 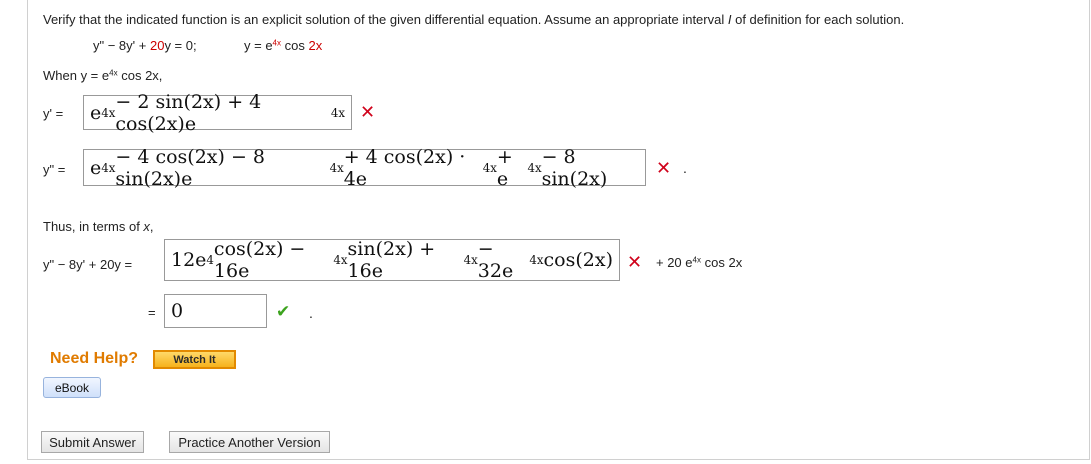 What do you see at coordinates (140, 75) in the screenshot?
I see `when-text-end: cos 2x,` at bounding box center [140, 75].